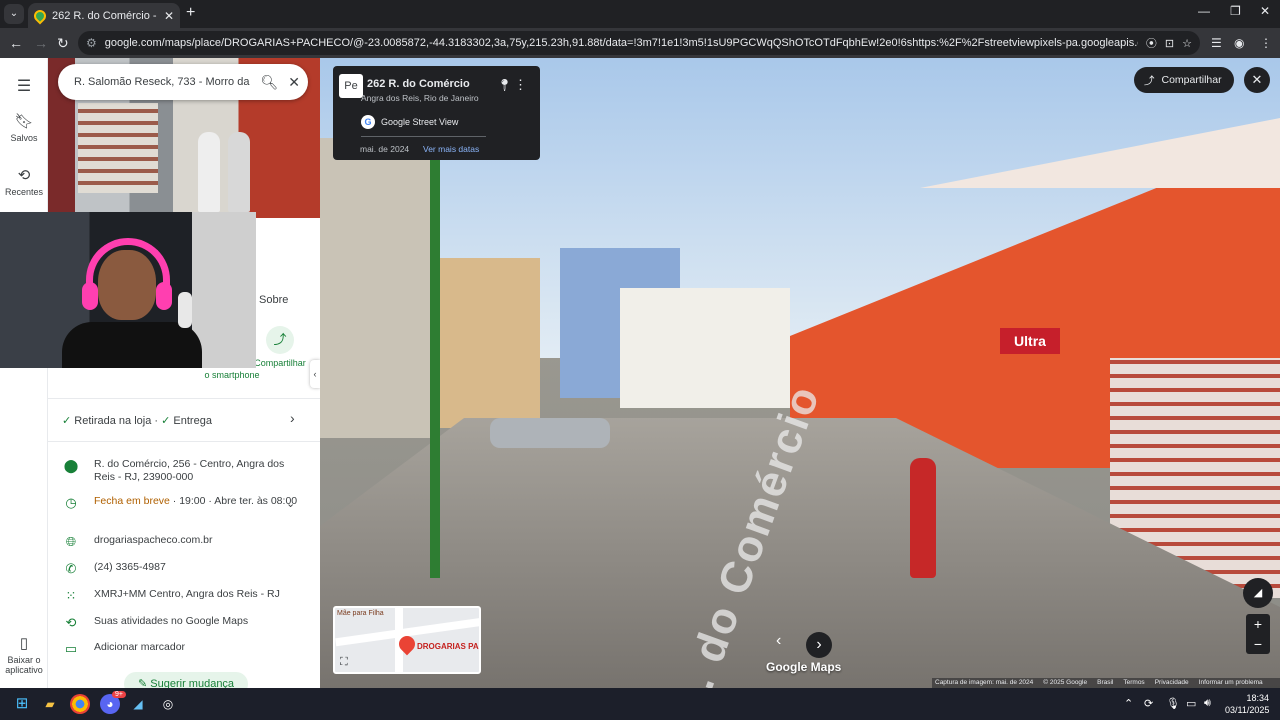  What do you see at coordinates (24, 192) in the screenshot?
I see `recent-label: Recentes` at bounding box center [24, 192].